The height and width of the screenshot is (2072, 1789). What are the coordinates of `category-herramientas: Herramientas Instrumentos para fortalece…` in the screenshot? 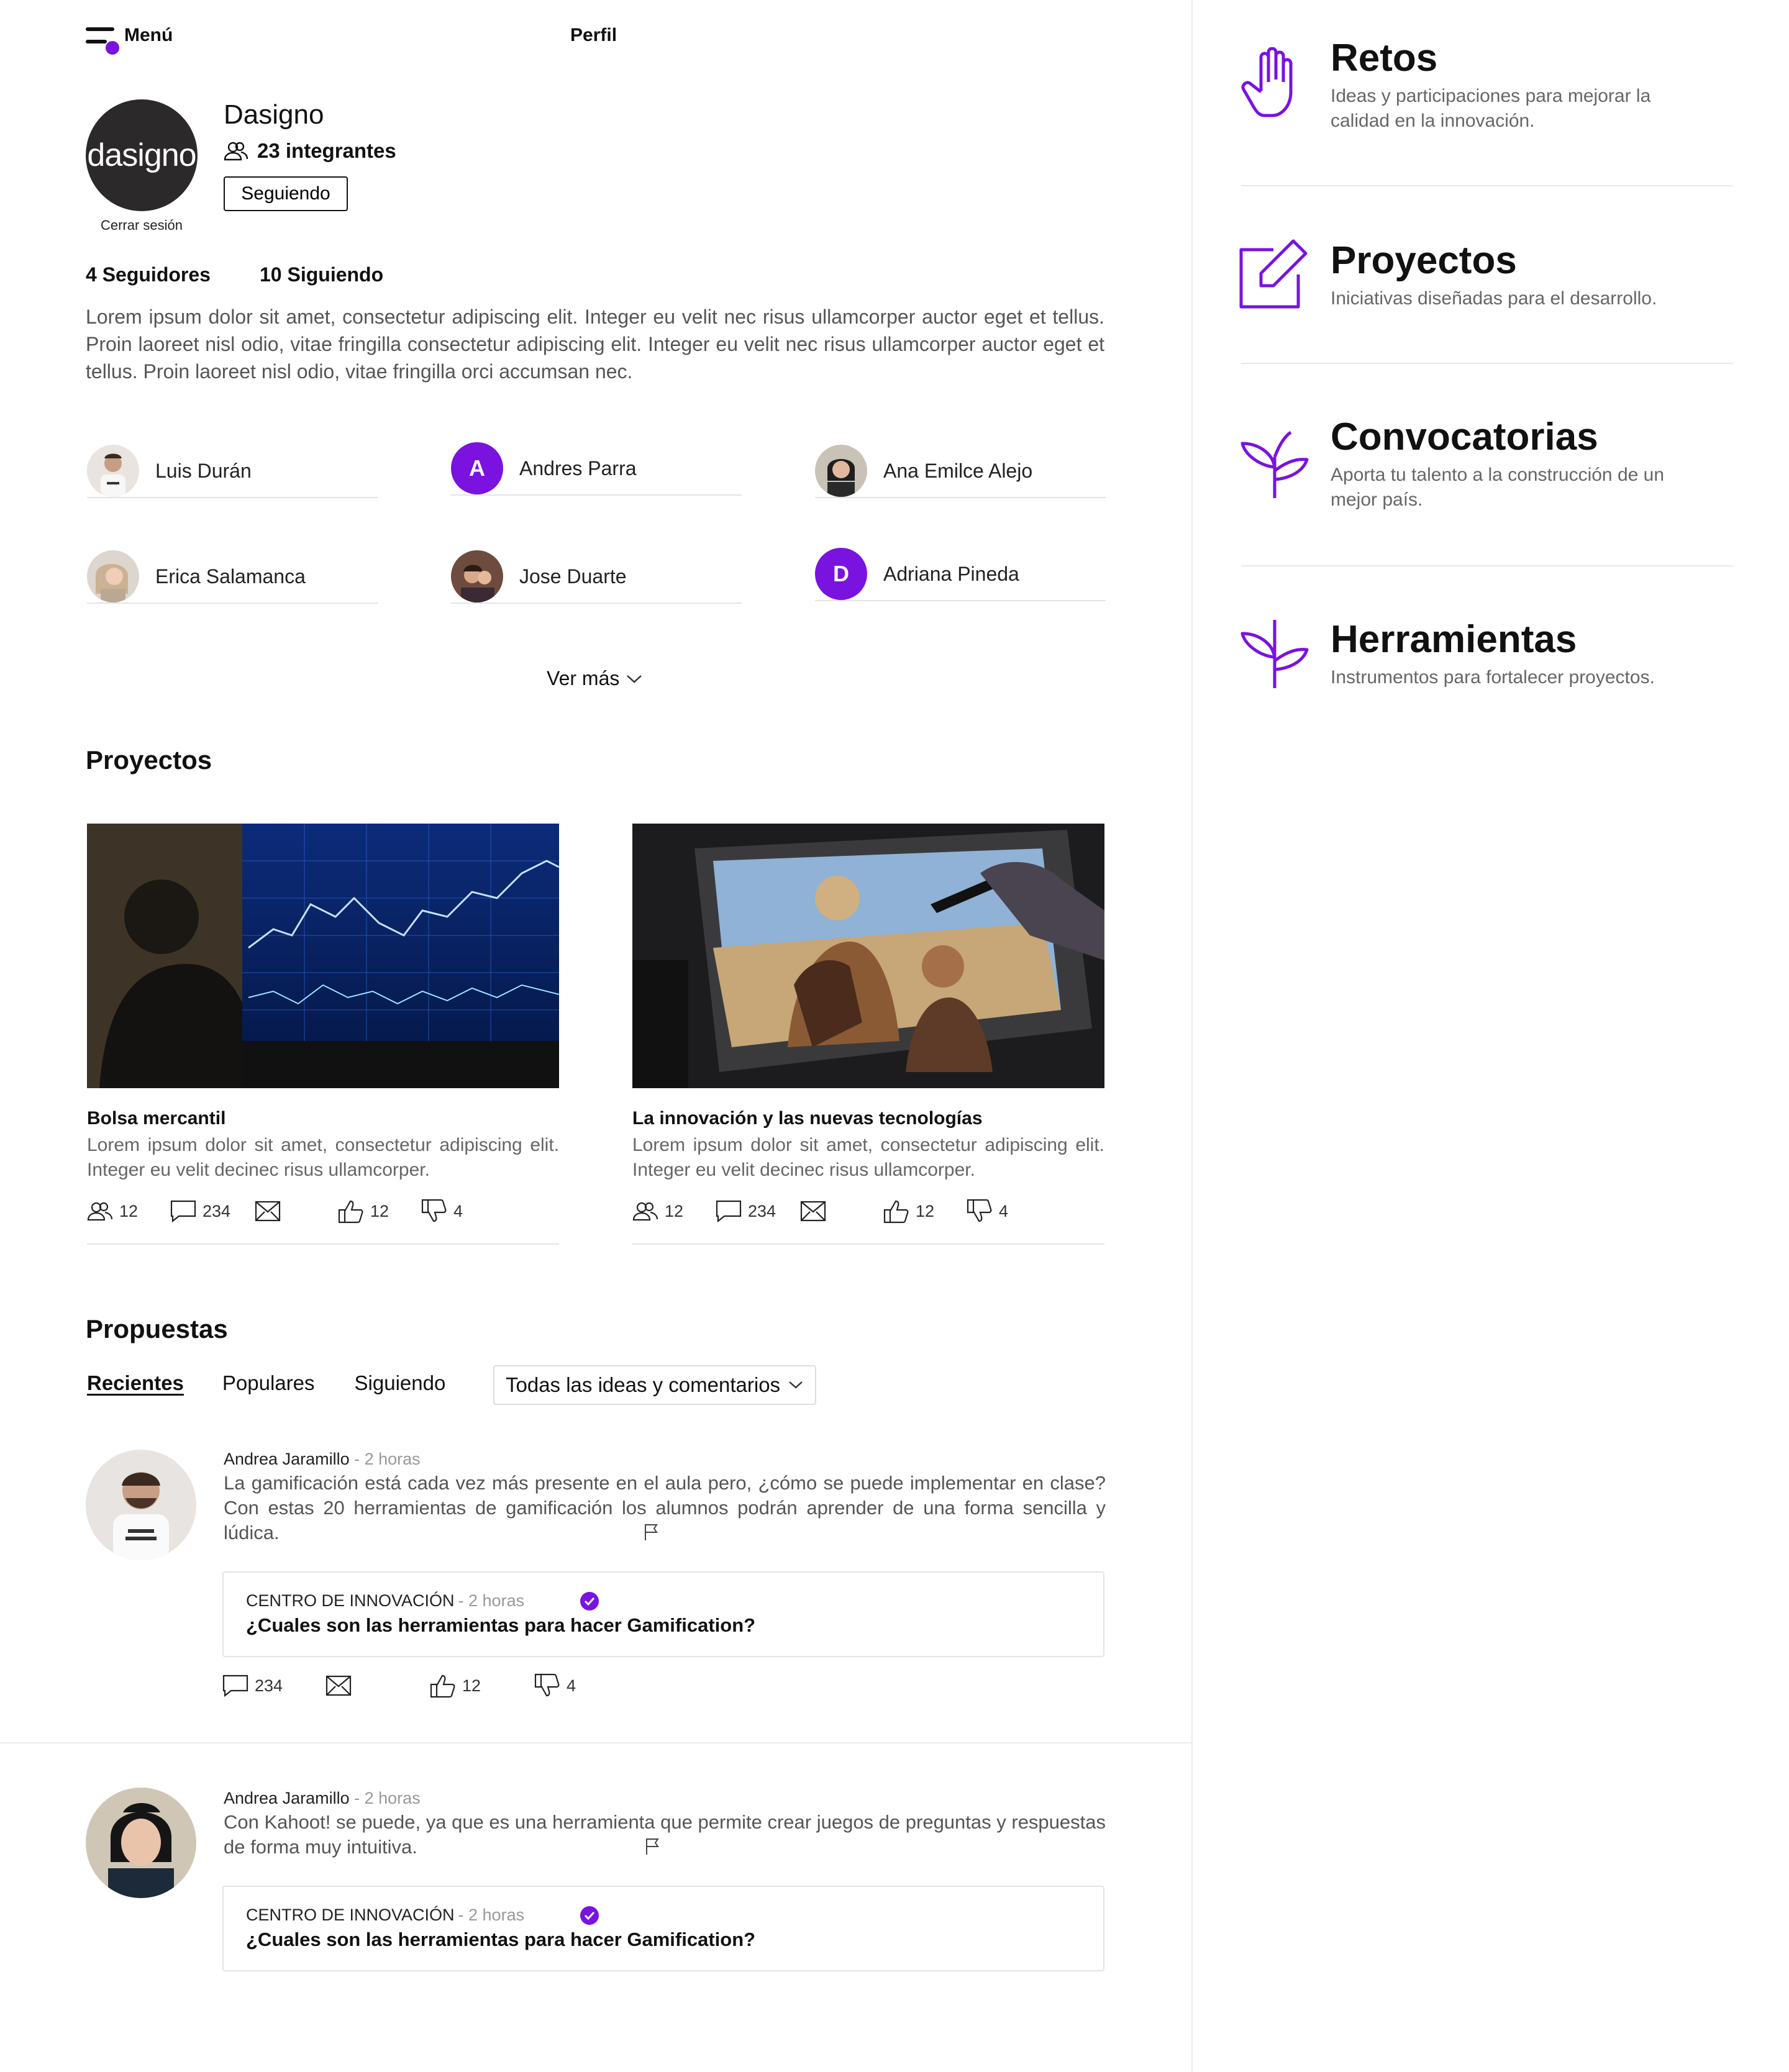 It's located at (1517, 653).